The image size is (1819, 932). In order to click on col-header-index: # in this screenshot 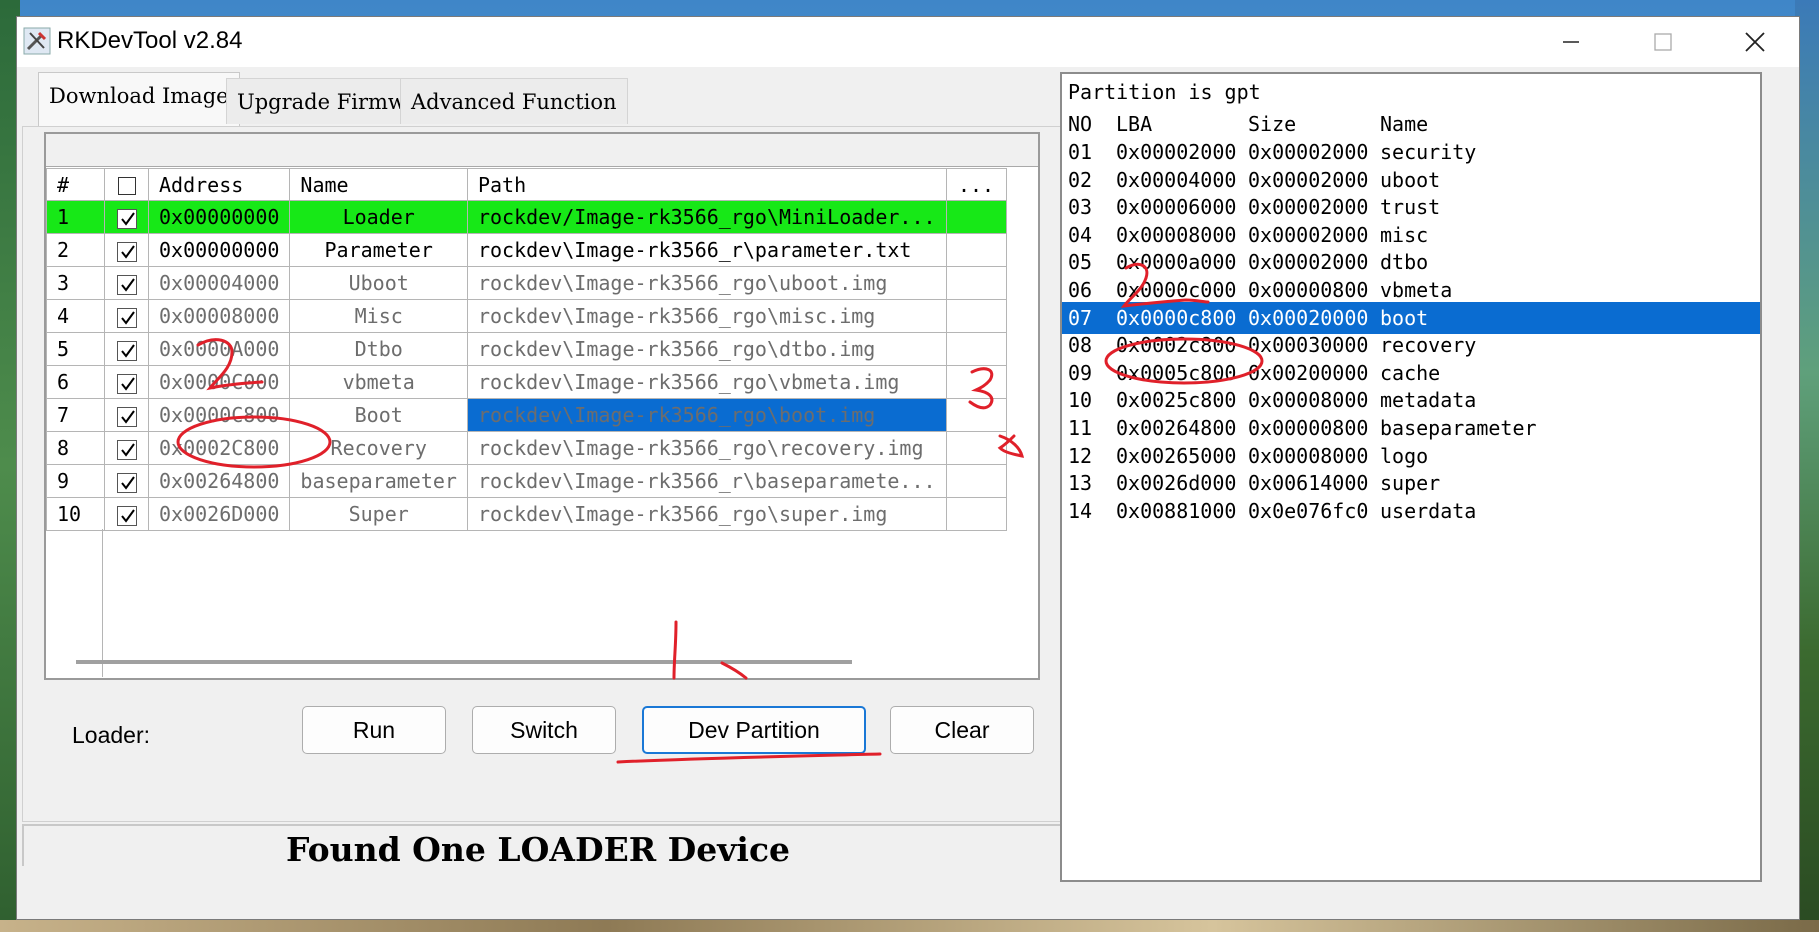, I will do `click(75, 184)`.